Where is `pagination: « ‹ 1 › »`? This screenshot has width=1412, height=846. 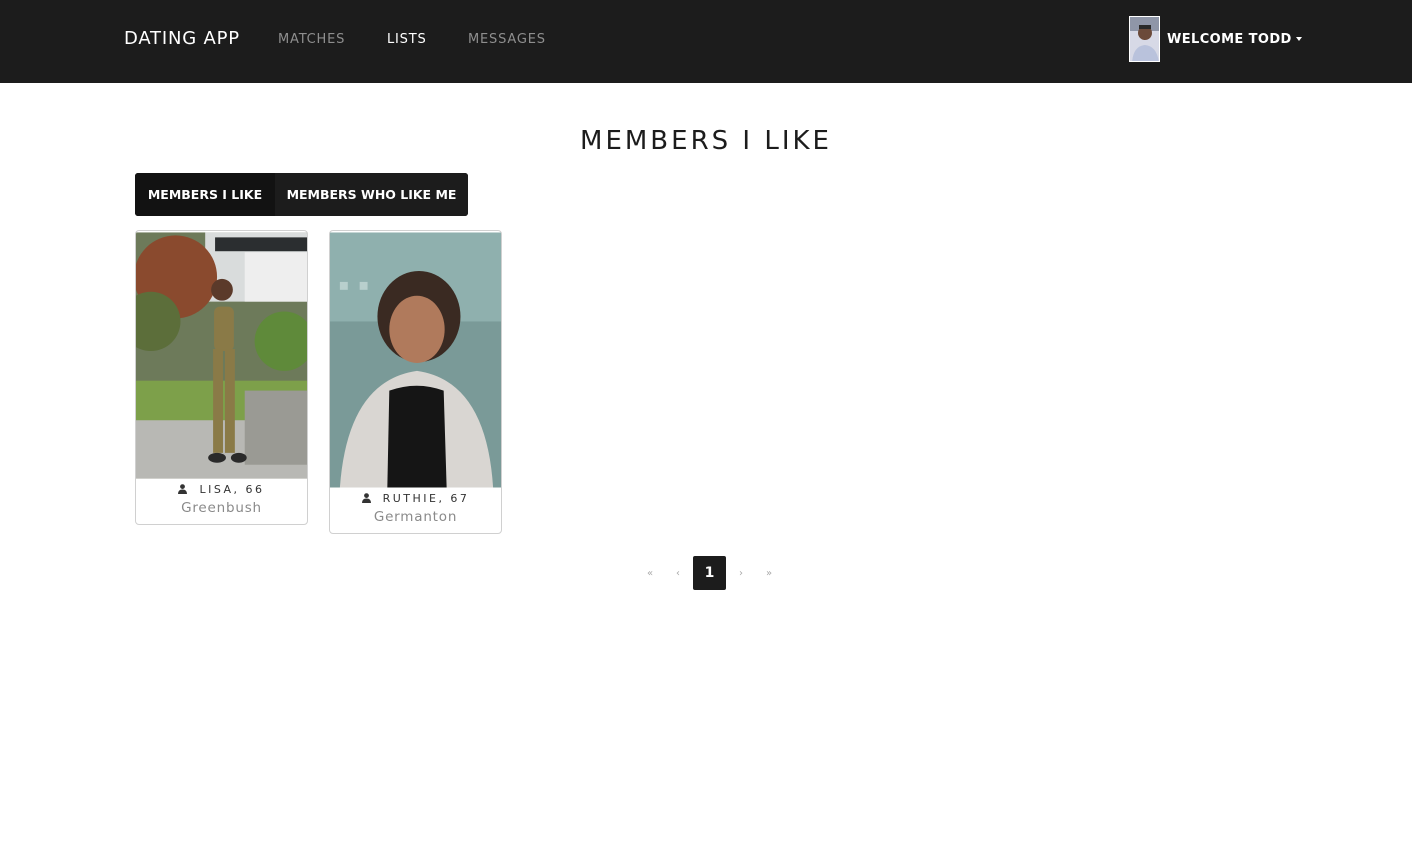 pagination: « ‹ 1 › » is located at coordinates (709, 573).